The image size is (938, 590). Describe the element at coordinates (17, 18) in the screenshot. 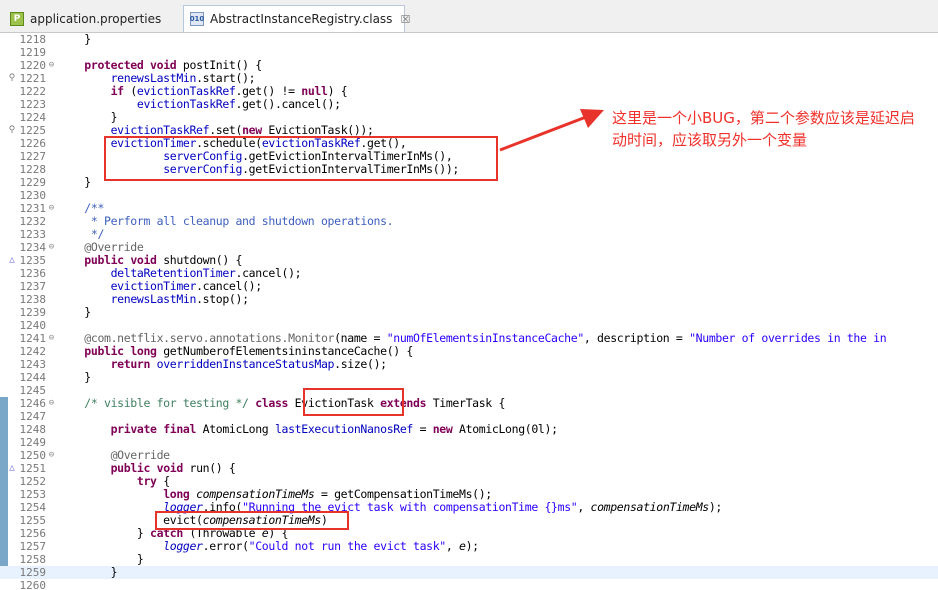

I see `properties-file-icon: P` at that location.